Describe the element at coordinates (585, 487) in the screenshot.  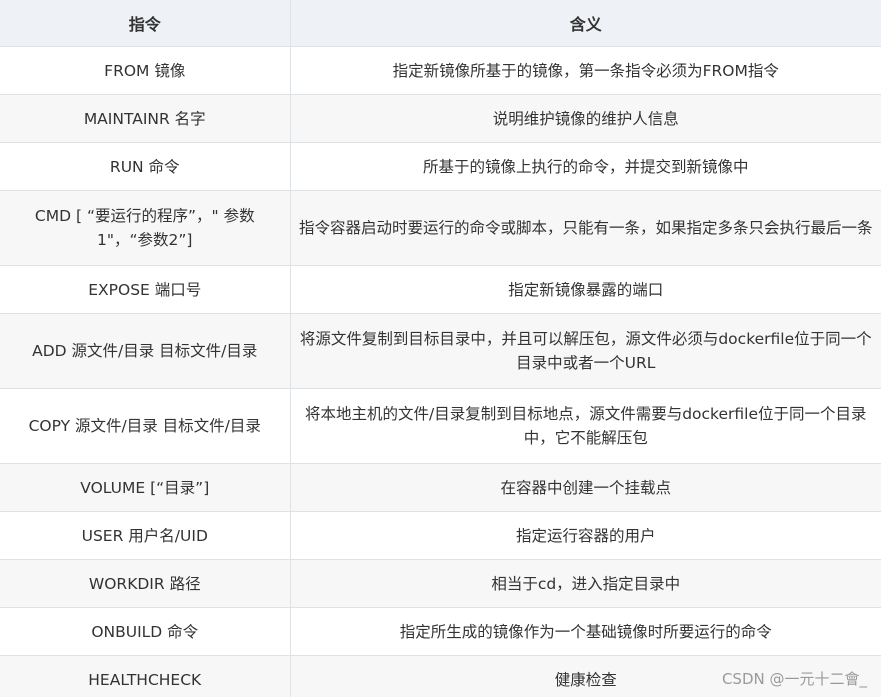
I see `meaning-cell: 在容器中创建一个挂载点` at that location.